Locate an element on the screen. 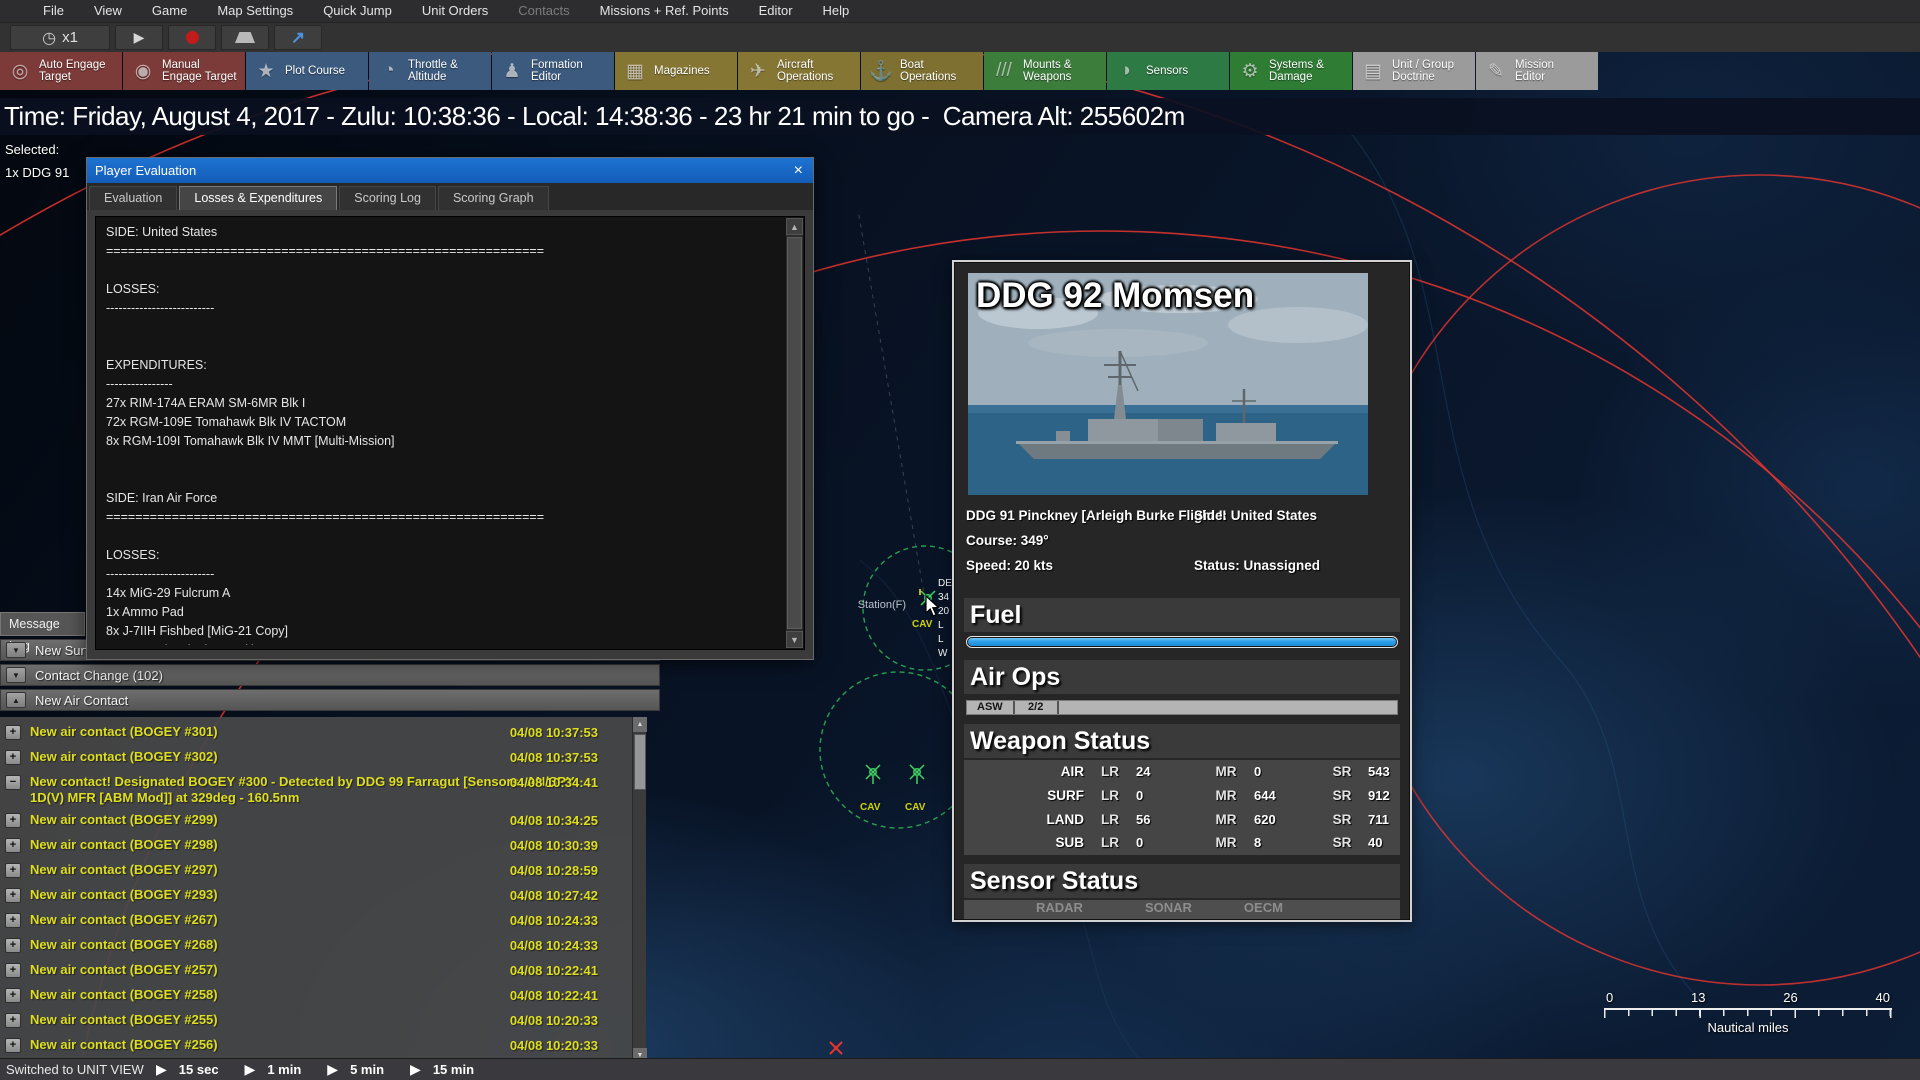 This screenshot has height=1080, width=1920. step-arrow-icon: ▶ is located at coordinates (161, 1069).